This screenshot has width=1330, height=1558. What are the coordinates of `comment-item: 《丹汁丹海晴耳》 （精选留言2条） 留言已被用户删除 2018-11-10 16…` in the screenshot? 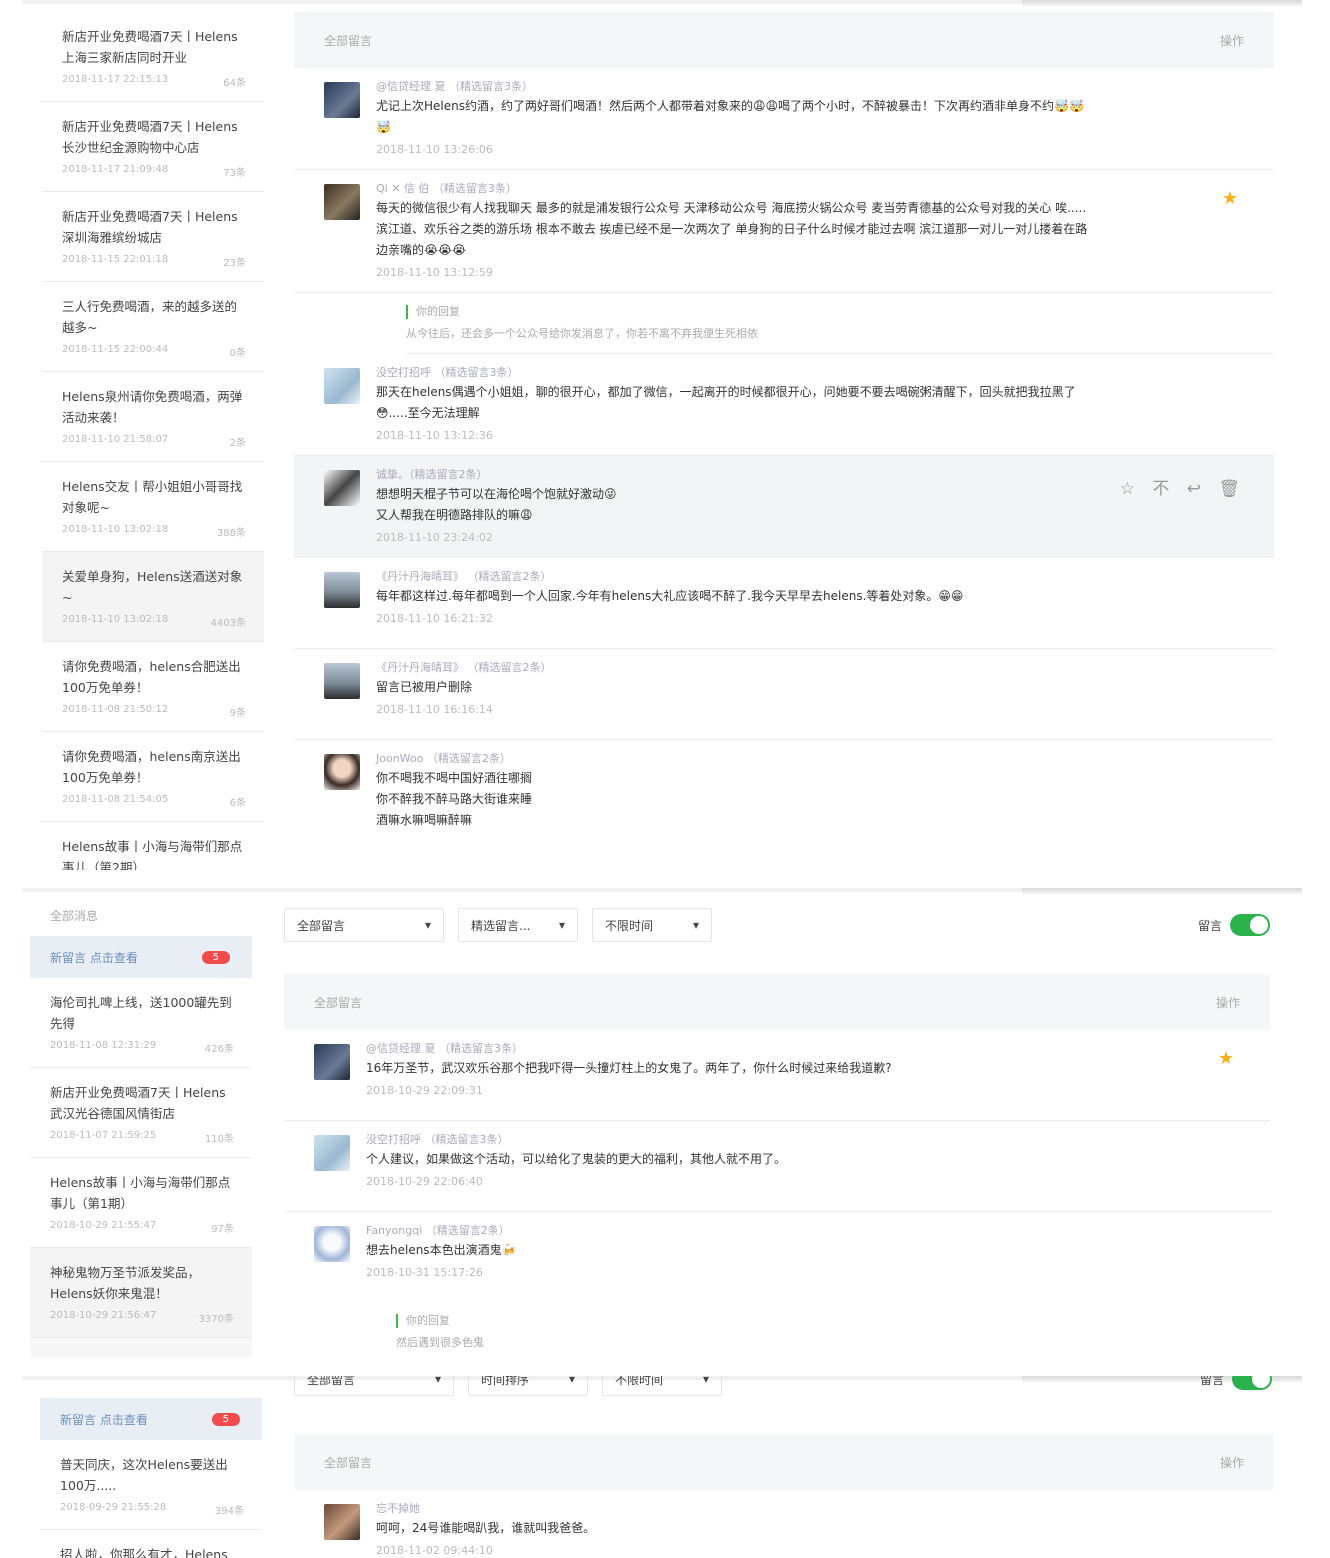 It's located at (784, 694).